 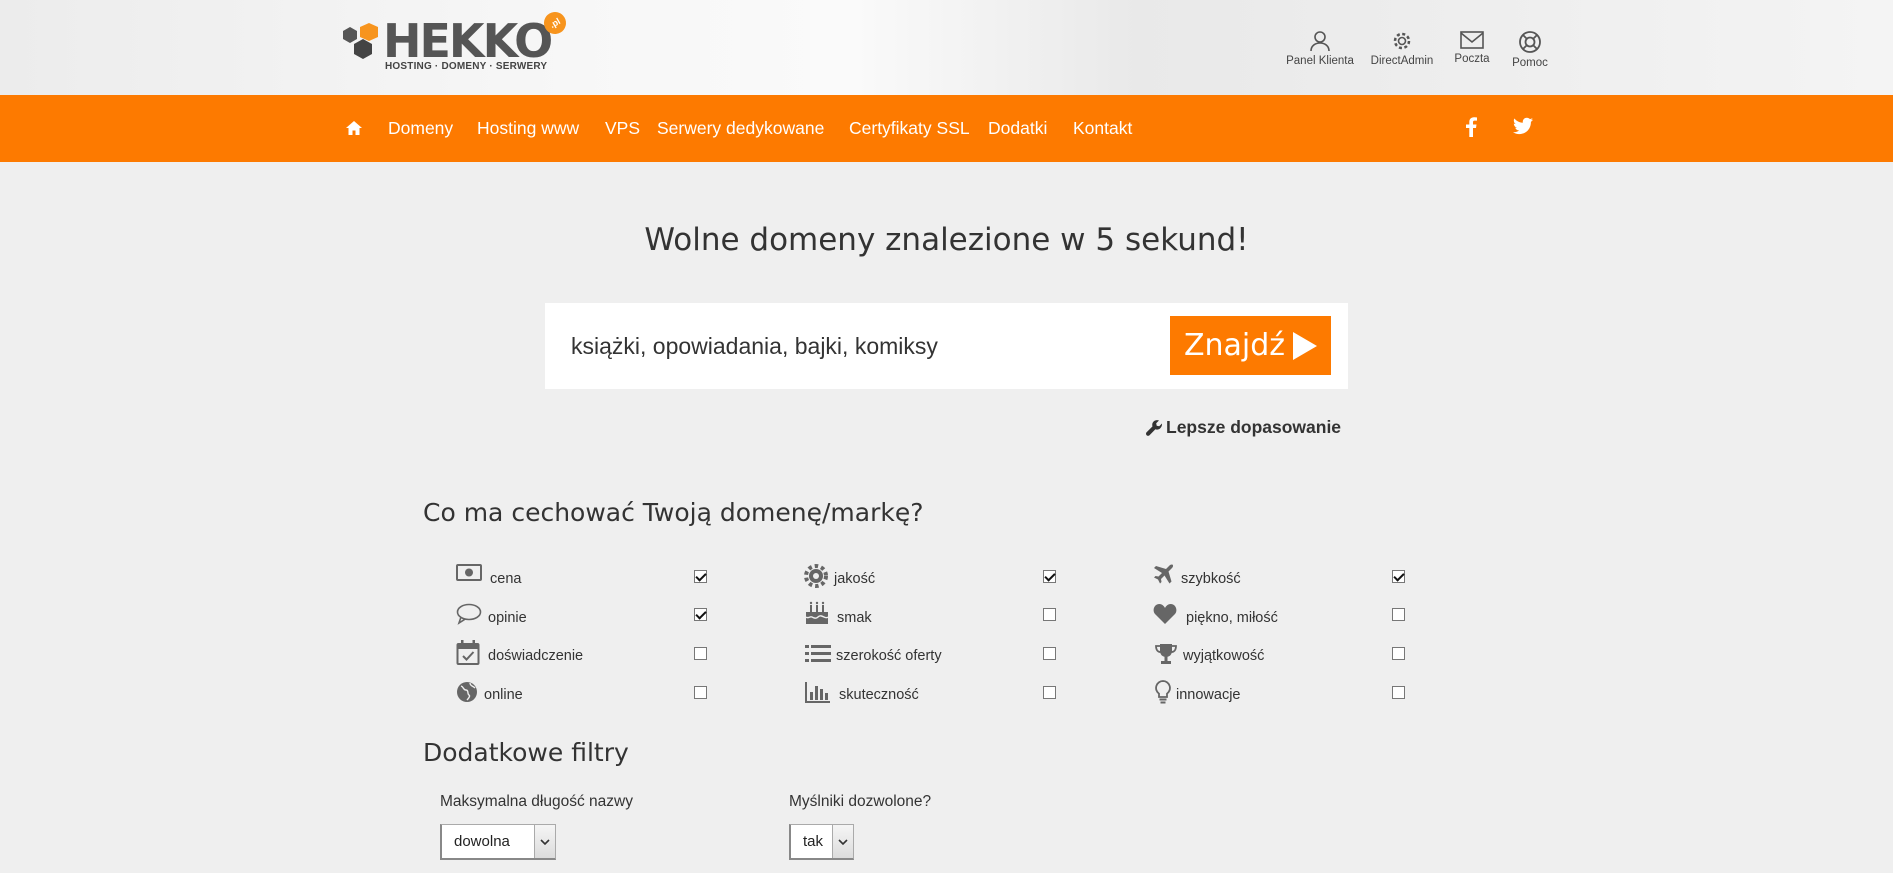 I want to click on max-length-value: dowolna, so click(x=482, y=841).